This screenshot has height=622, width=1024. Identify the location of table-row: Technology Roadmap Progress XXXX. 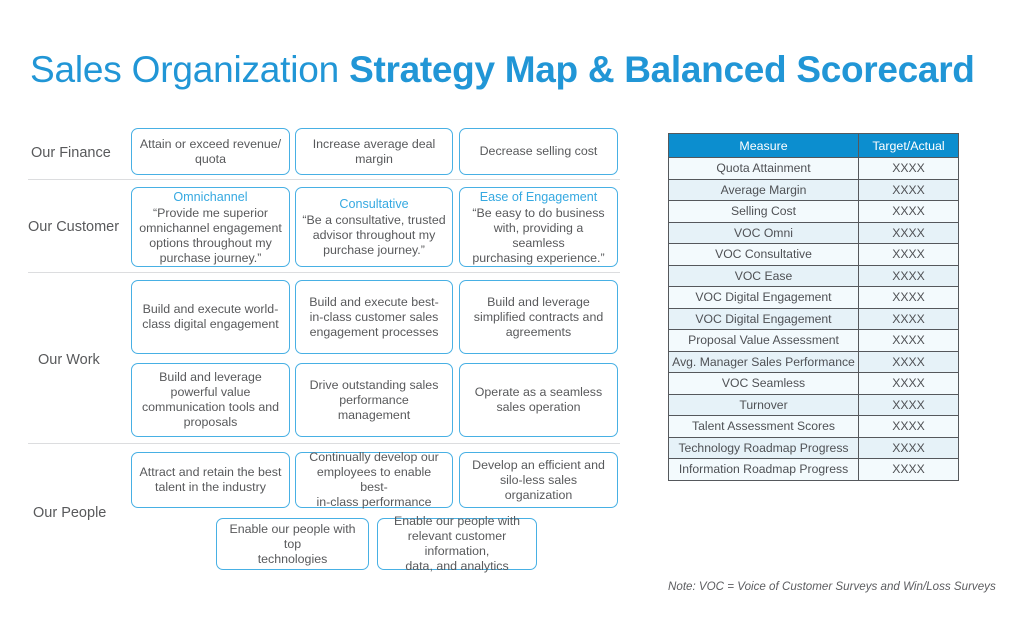
(813, 447).